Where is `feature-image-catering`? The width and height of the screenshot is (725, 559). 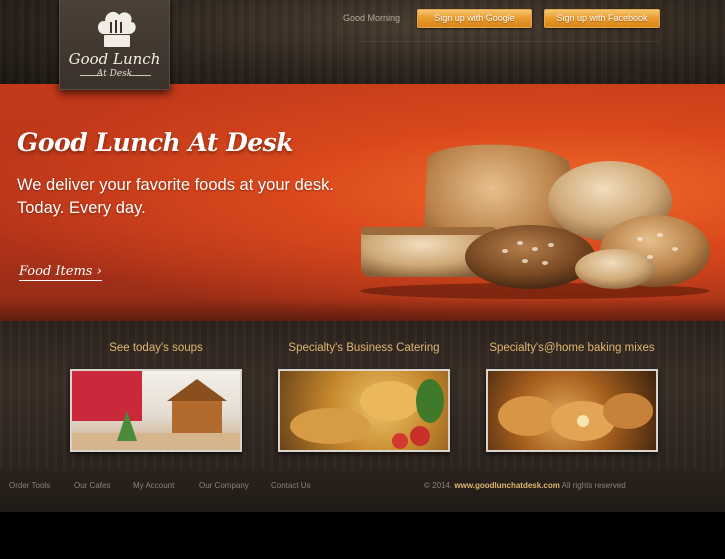 feature-image-catering is located at coordinates (364, 410).